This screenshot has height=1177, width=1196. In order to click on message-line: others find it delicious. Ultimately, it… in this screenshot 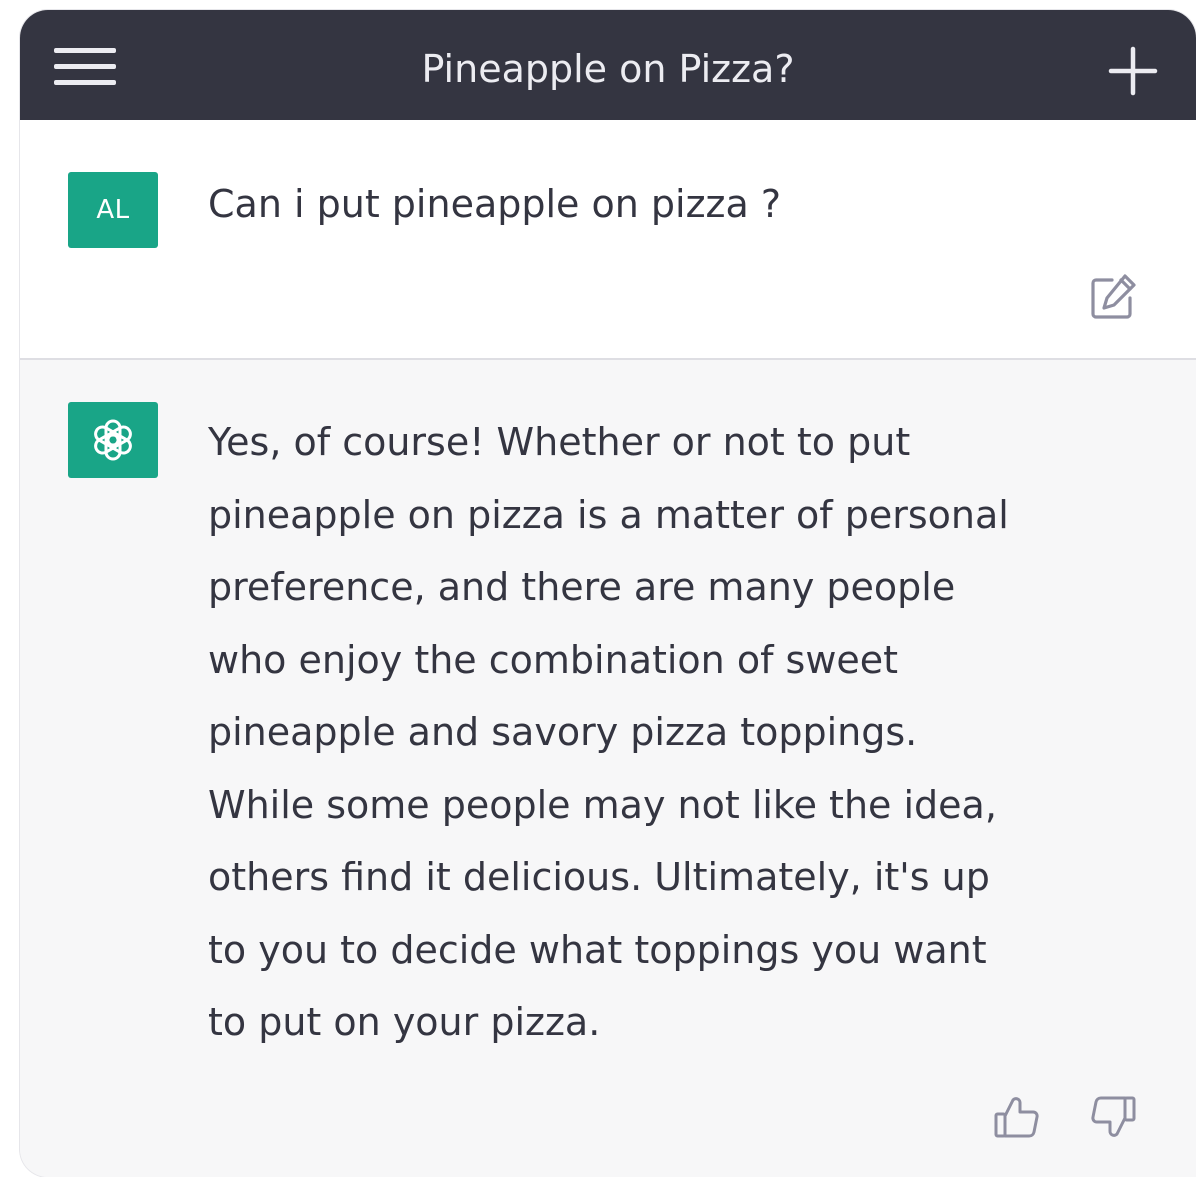, I will do `click(599, 877)`.